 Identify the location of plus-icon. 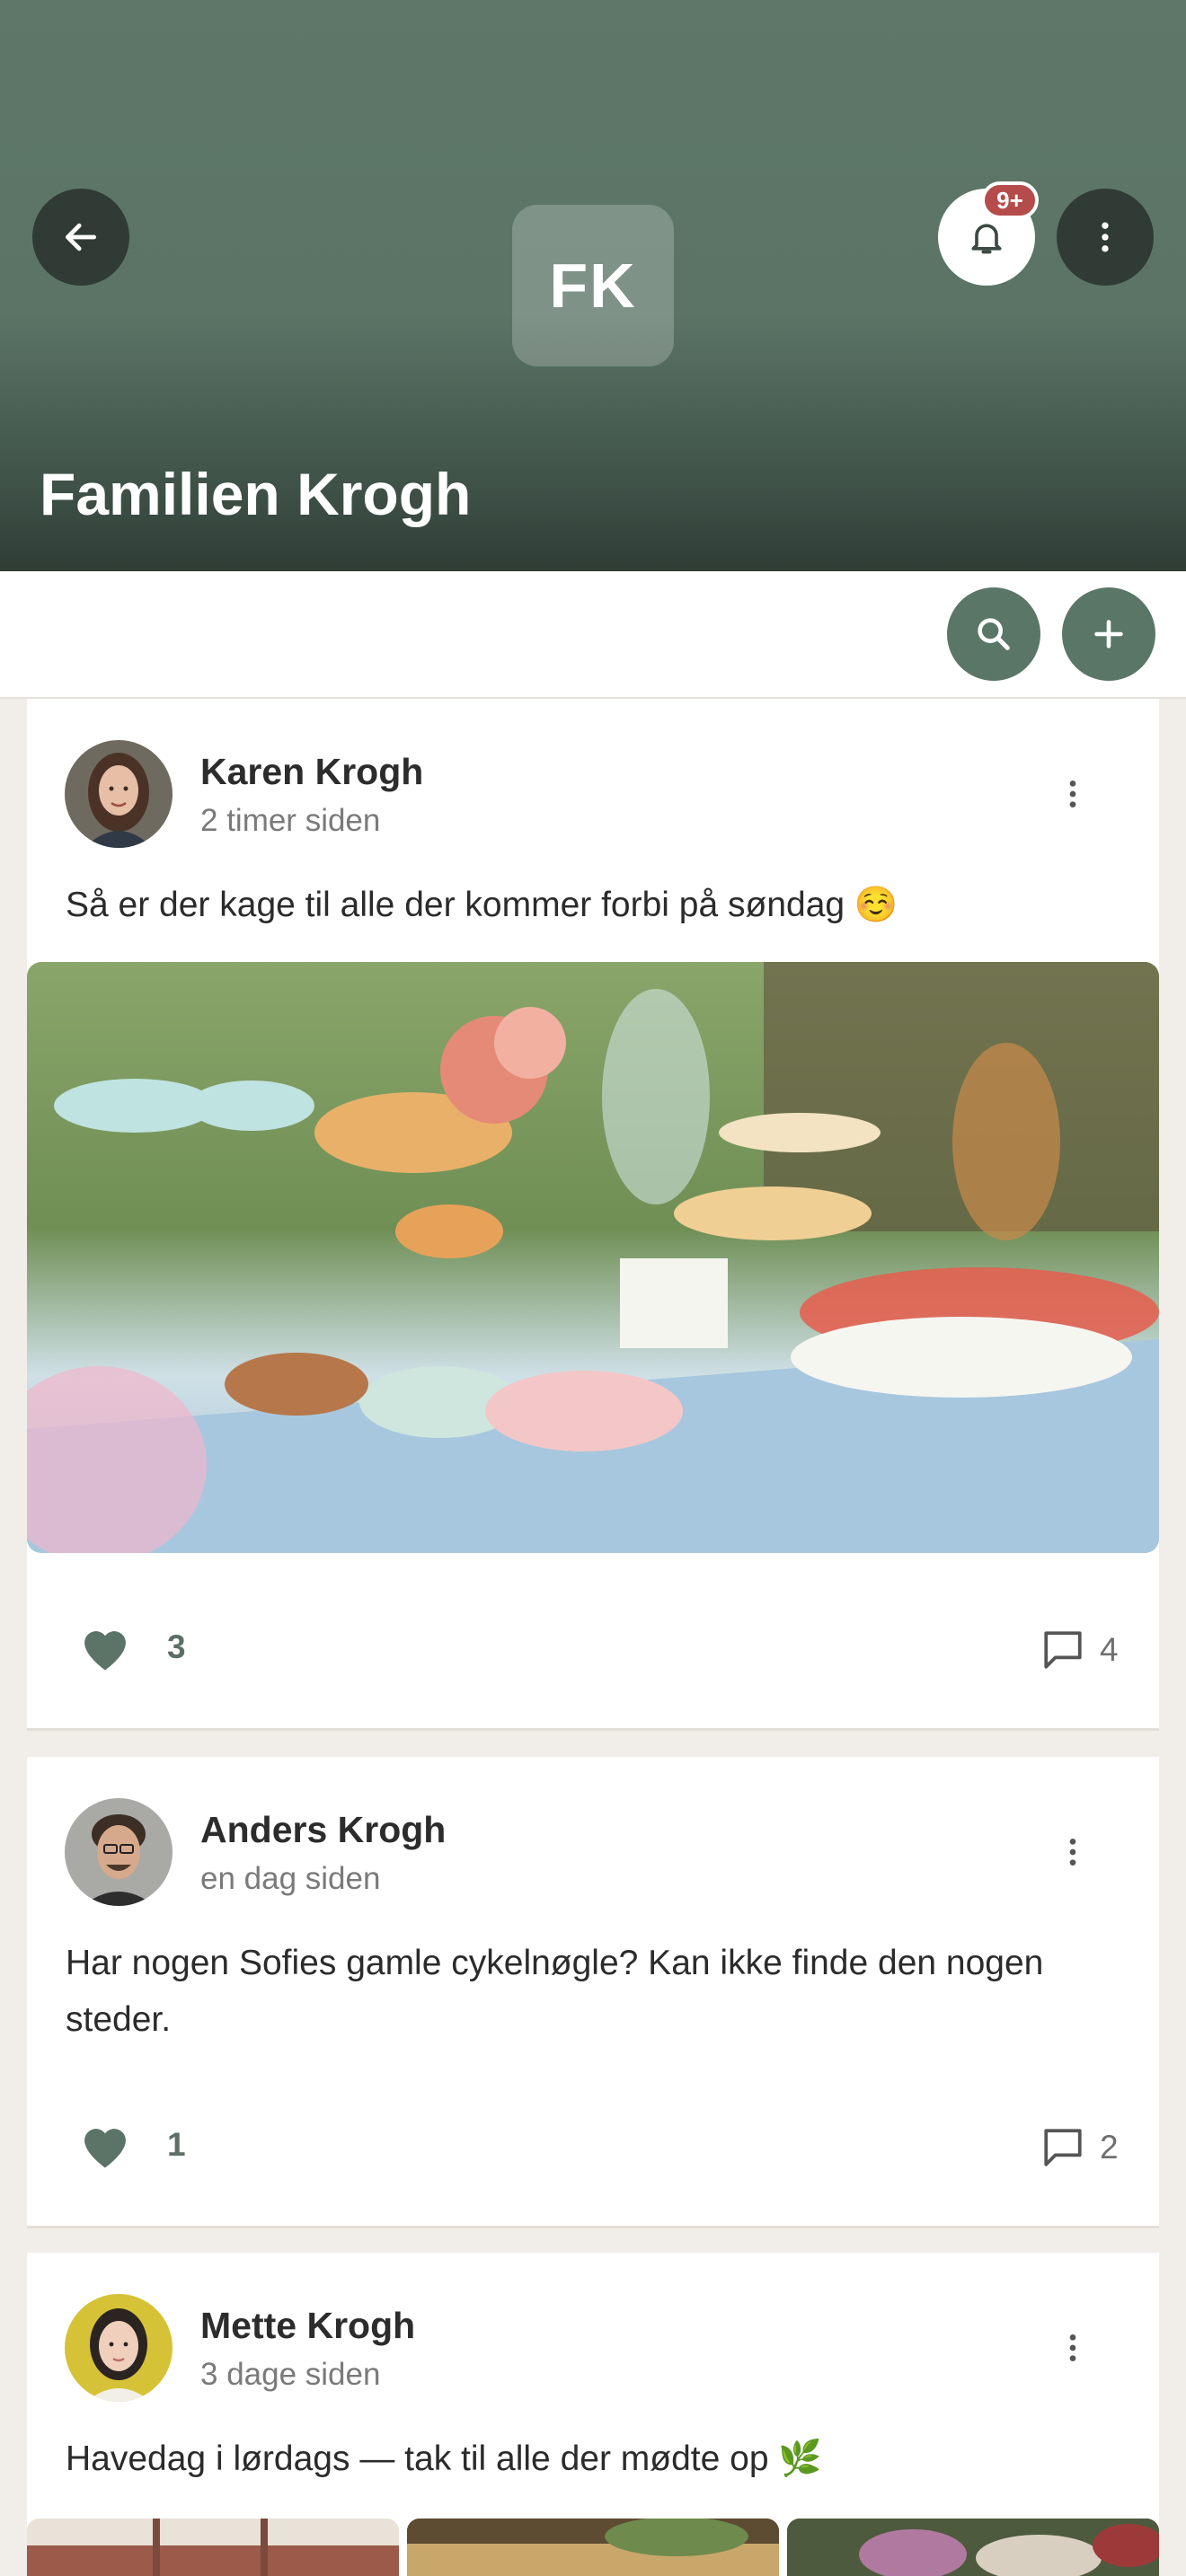
(1108, 634).